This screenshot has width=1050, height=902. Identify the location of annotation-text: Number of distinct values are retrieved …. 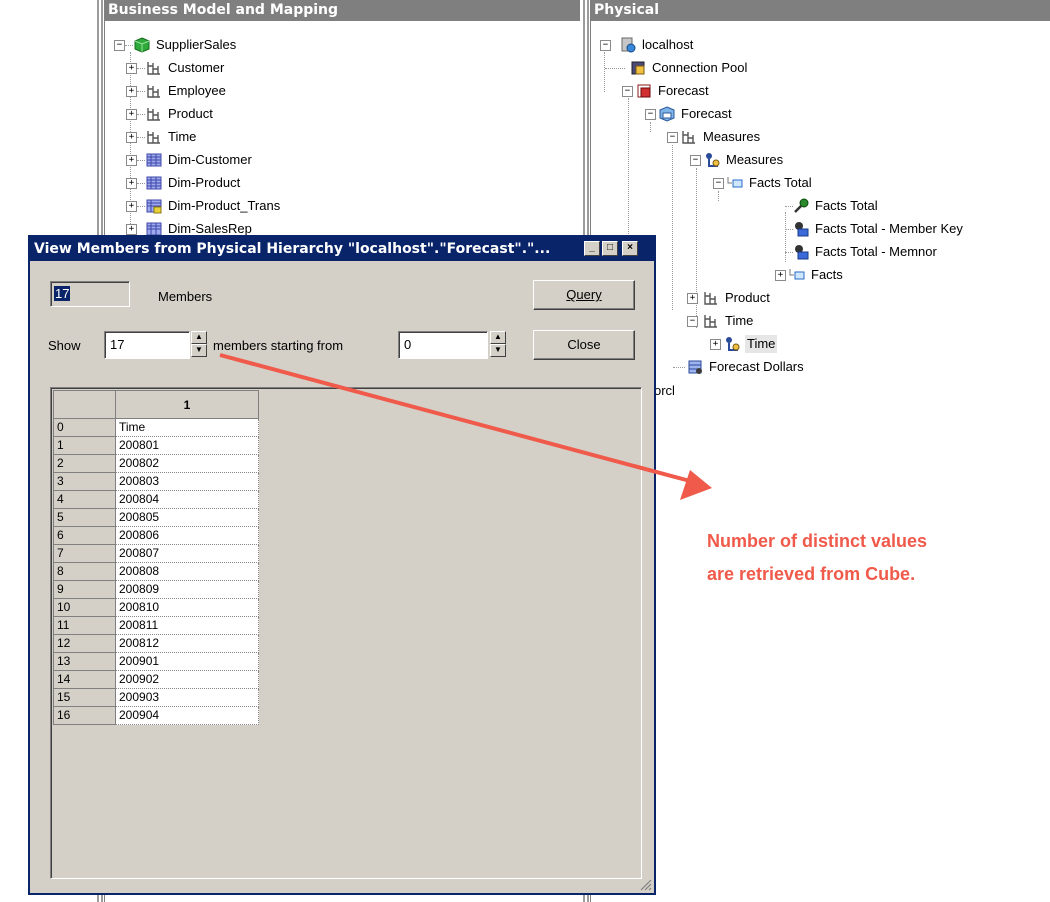
(817, 558).